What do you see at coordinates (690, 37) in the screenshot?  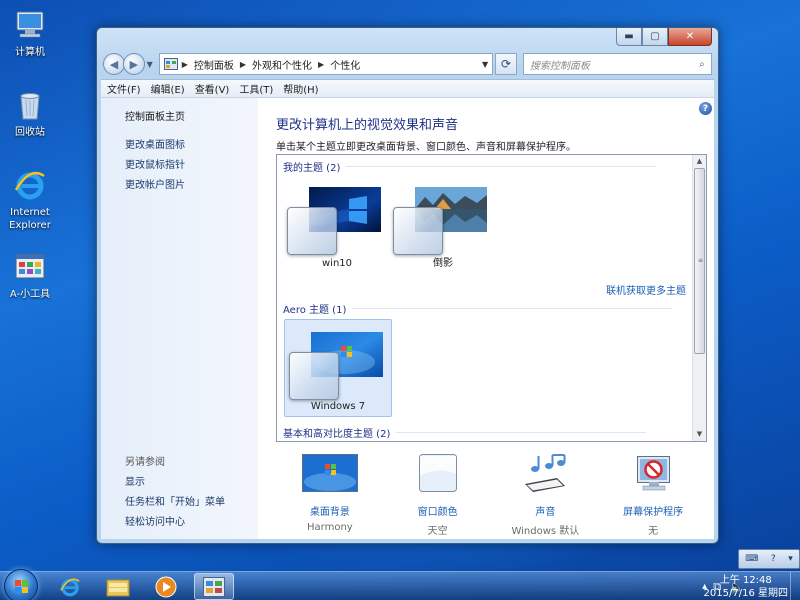 I see `close-button: ✕` at bounding box center [690, 37].